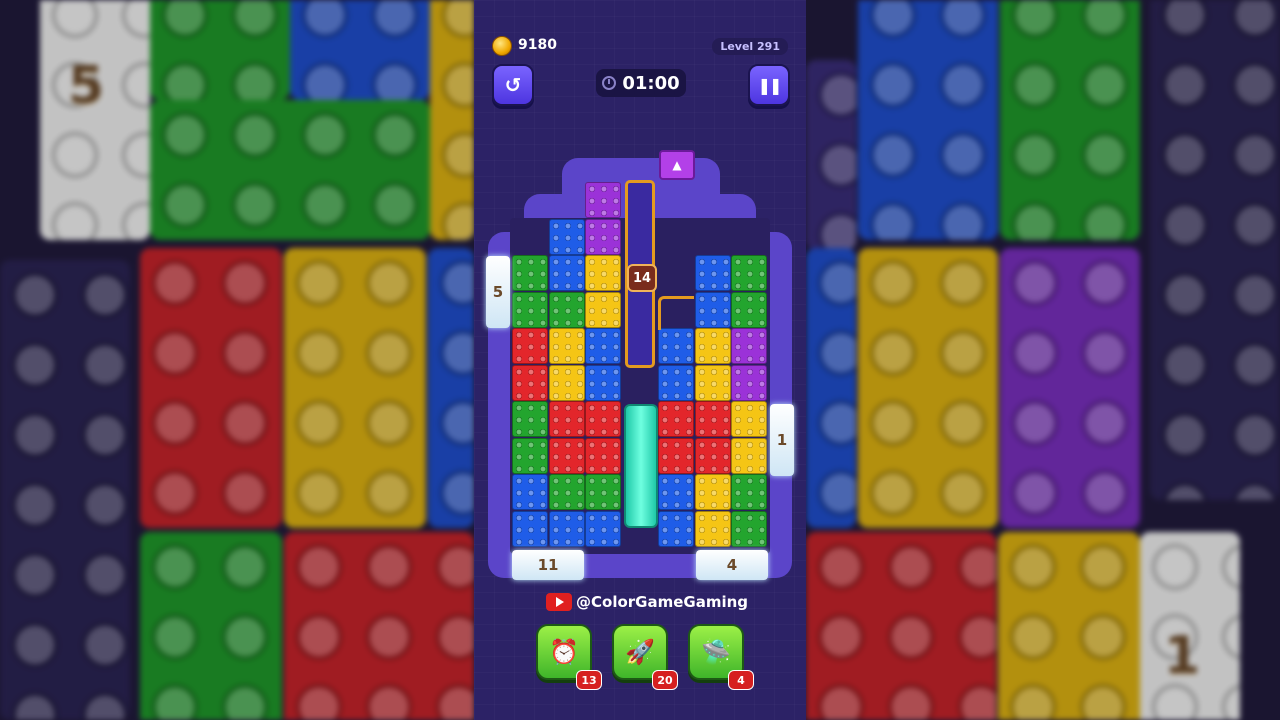  What do you see at coordinates (1182, 656) in the screenshot?
I see `bg-ice-count-right: 1` at bounding box center [1182, 656].